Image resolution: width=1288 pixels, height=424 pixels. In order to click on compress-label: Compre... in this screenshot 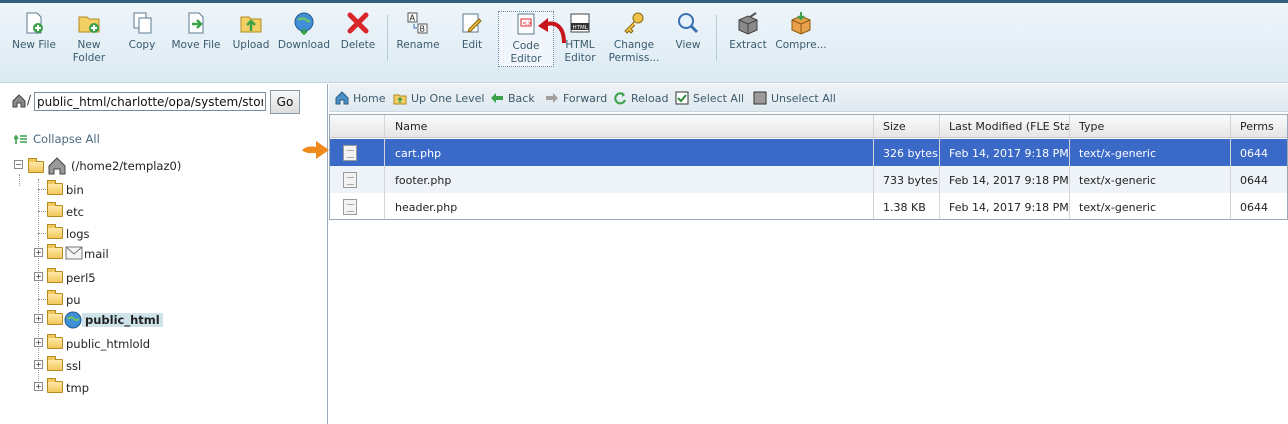, I will do `click(801, 45)`.